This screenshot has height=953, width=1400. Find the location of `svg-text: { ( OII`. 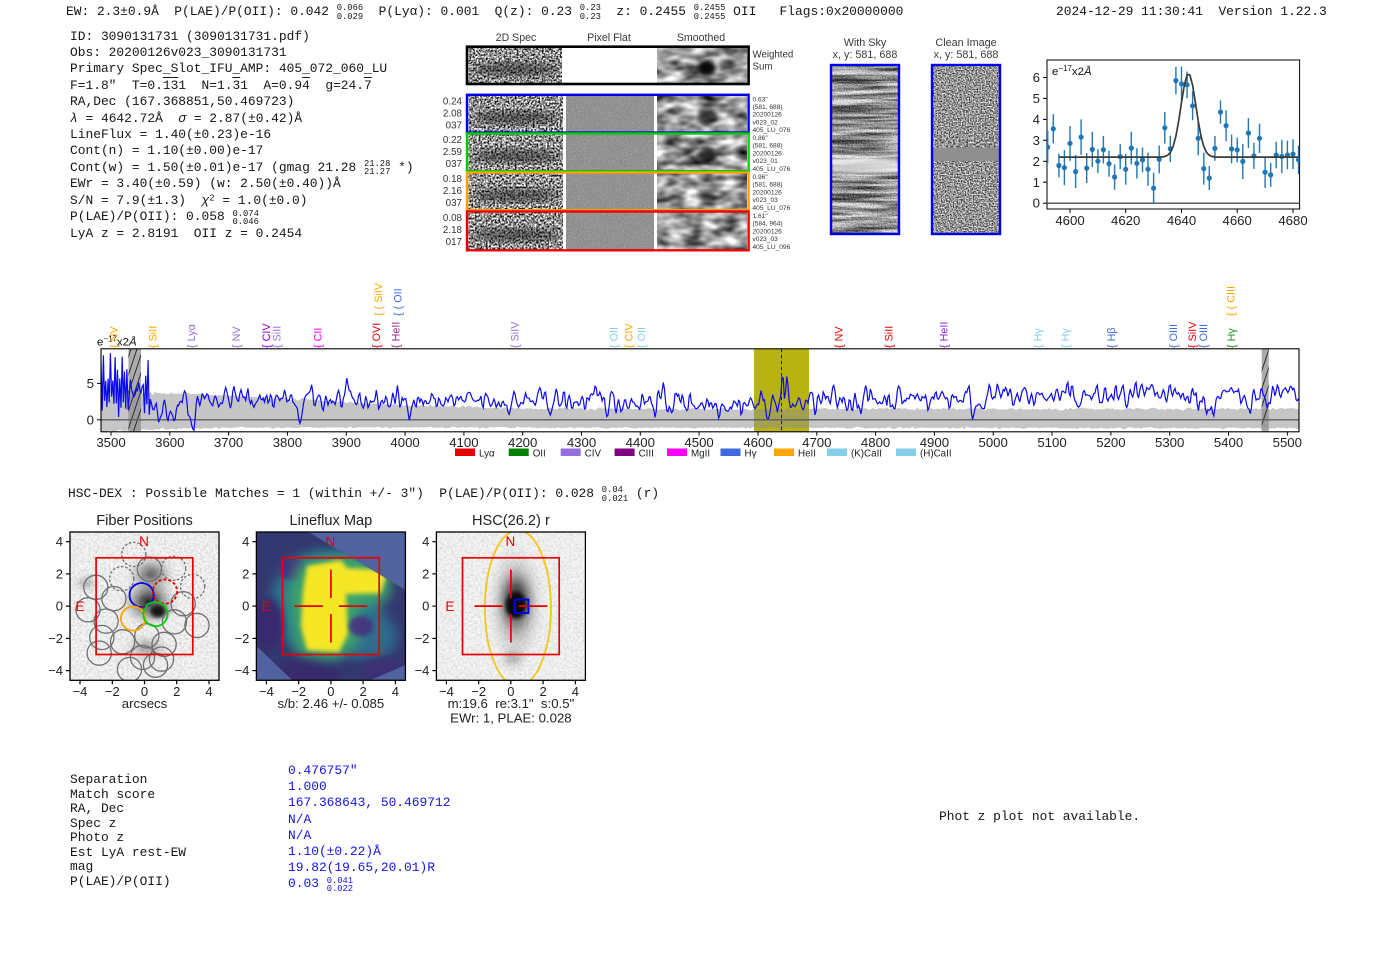

svg-text: { ( OII is located at coordinates (398, 302).